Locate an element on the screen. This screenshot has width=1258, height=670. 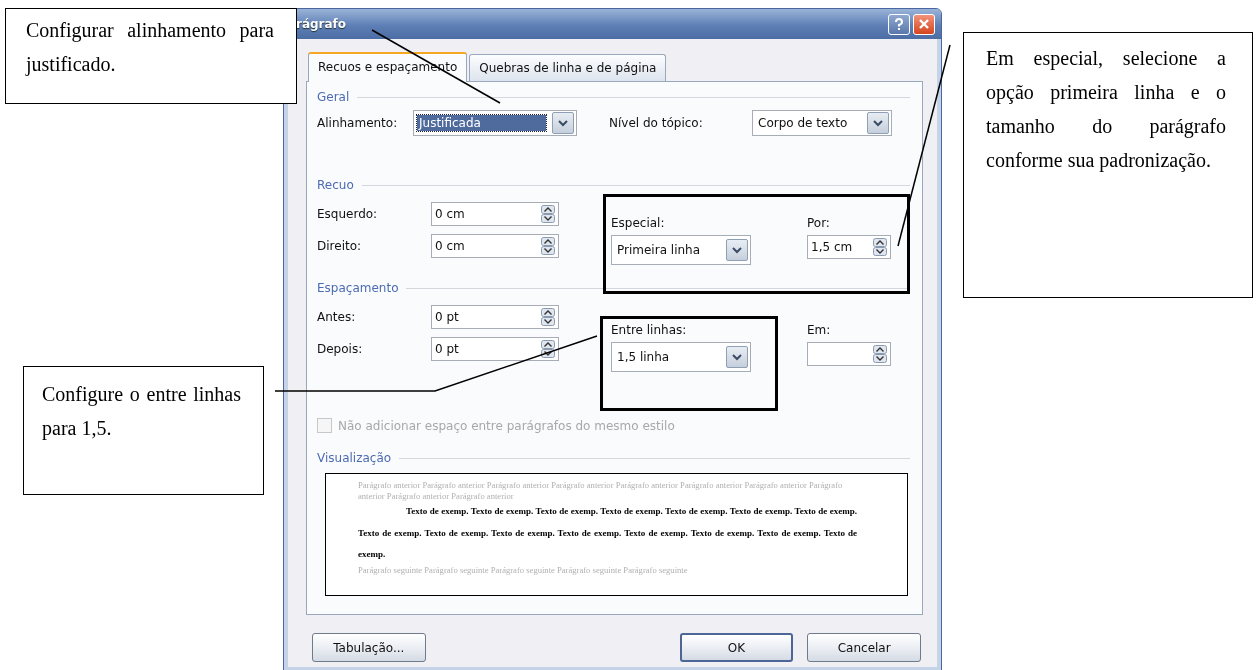
dropdown: Primeira linha is located at coordinates (681, 250).